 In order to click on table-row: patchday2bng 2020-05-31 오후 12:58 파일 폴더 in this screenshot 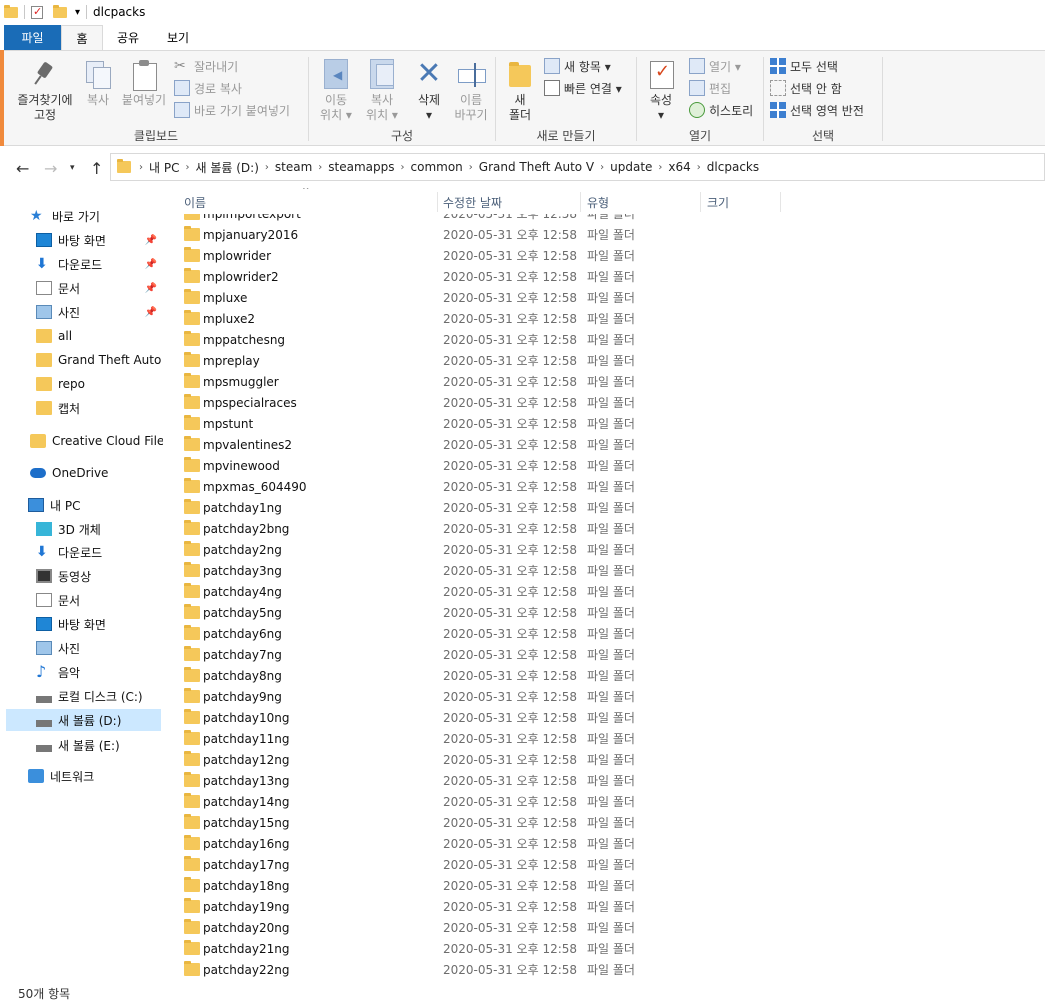, I will do `click(604, 528)`.